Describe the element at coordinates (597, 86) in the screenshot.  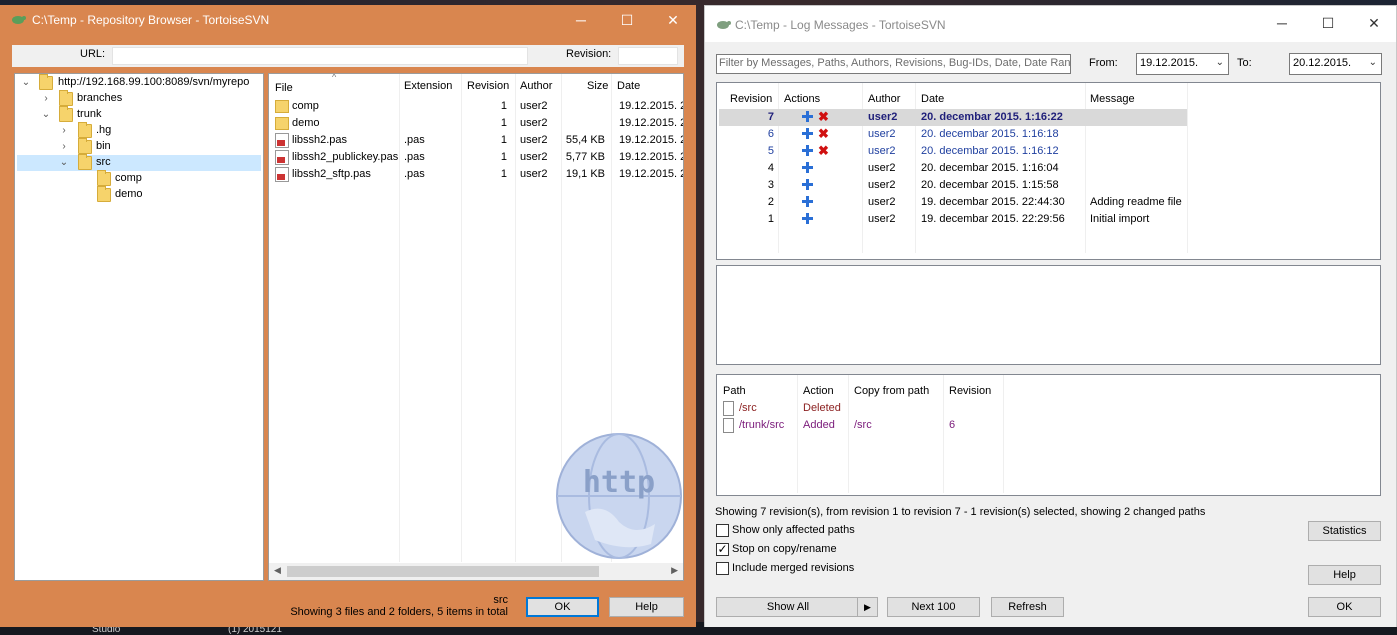
I see `column-header-size: Size` at that location.